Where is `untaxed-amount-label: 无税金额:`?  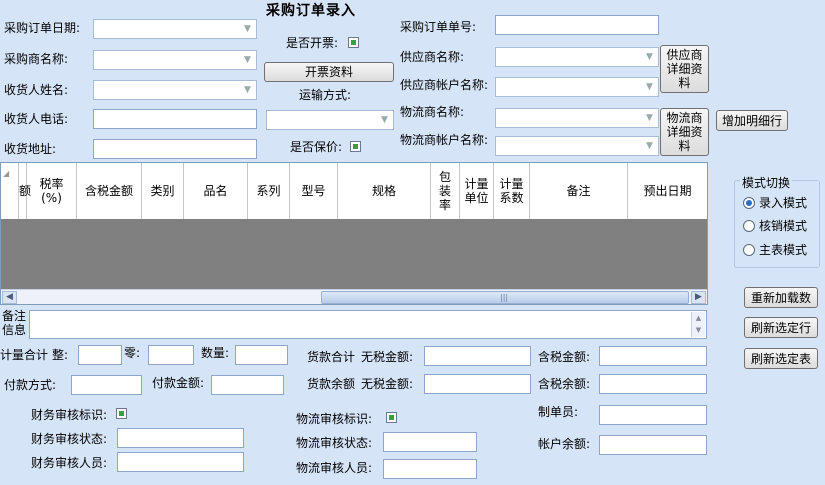
untaxed-amount-label: 无税金额: is located at coordinates (387, 357).